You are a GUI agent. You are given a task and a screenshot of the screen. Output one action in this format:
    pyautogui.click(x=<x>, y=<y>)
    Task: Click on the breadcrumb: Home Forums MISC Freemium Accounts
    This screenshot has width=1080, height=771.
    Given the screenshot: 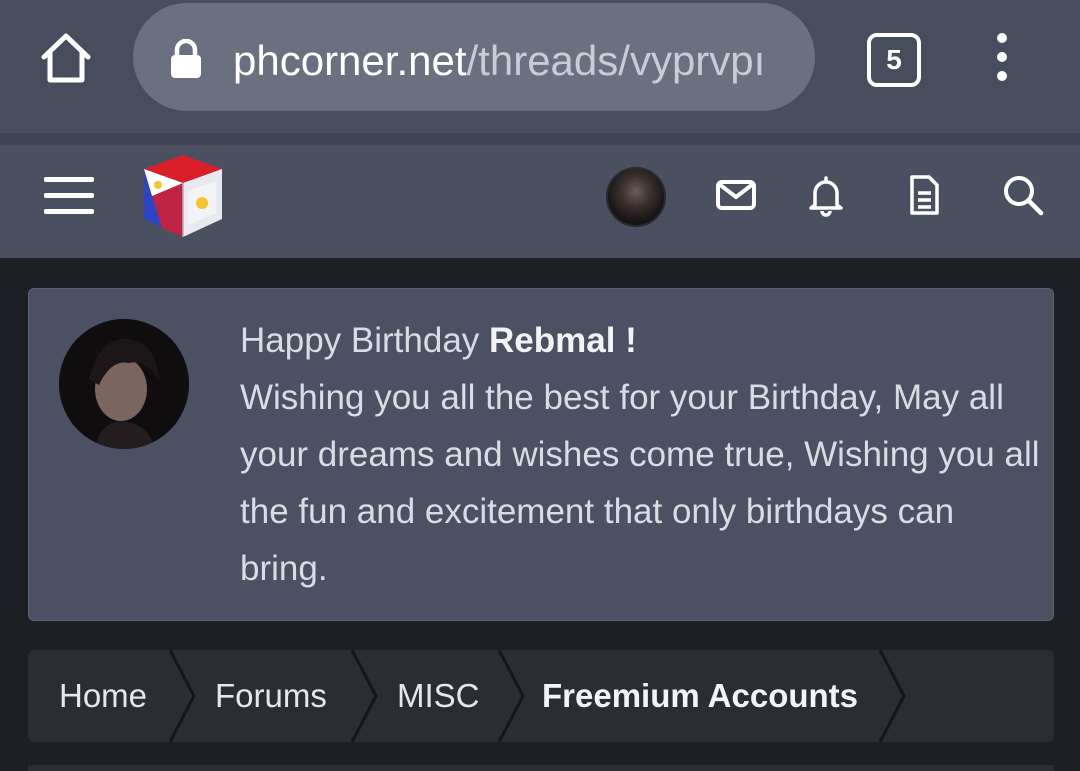 What is the action you would take?
    pyautogui.click(x=541, y=696)
    